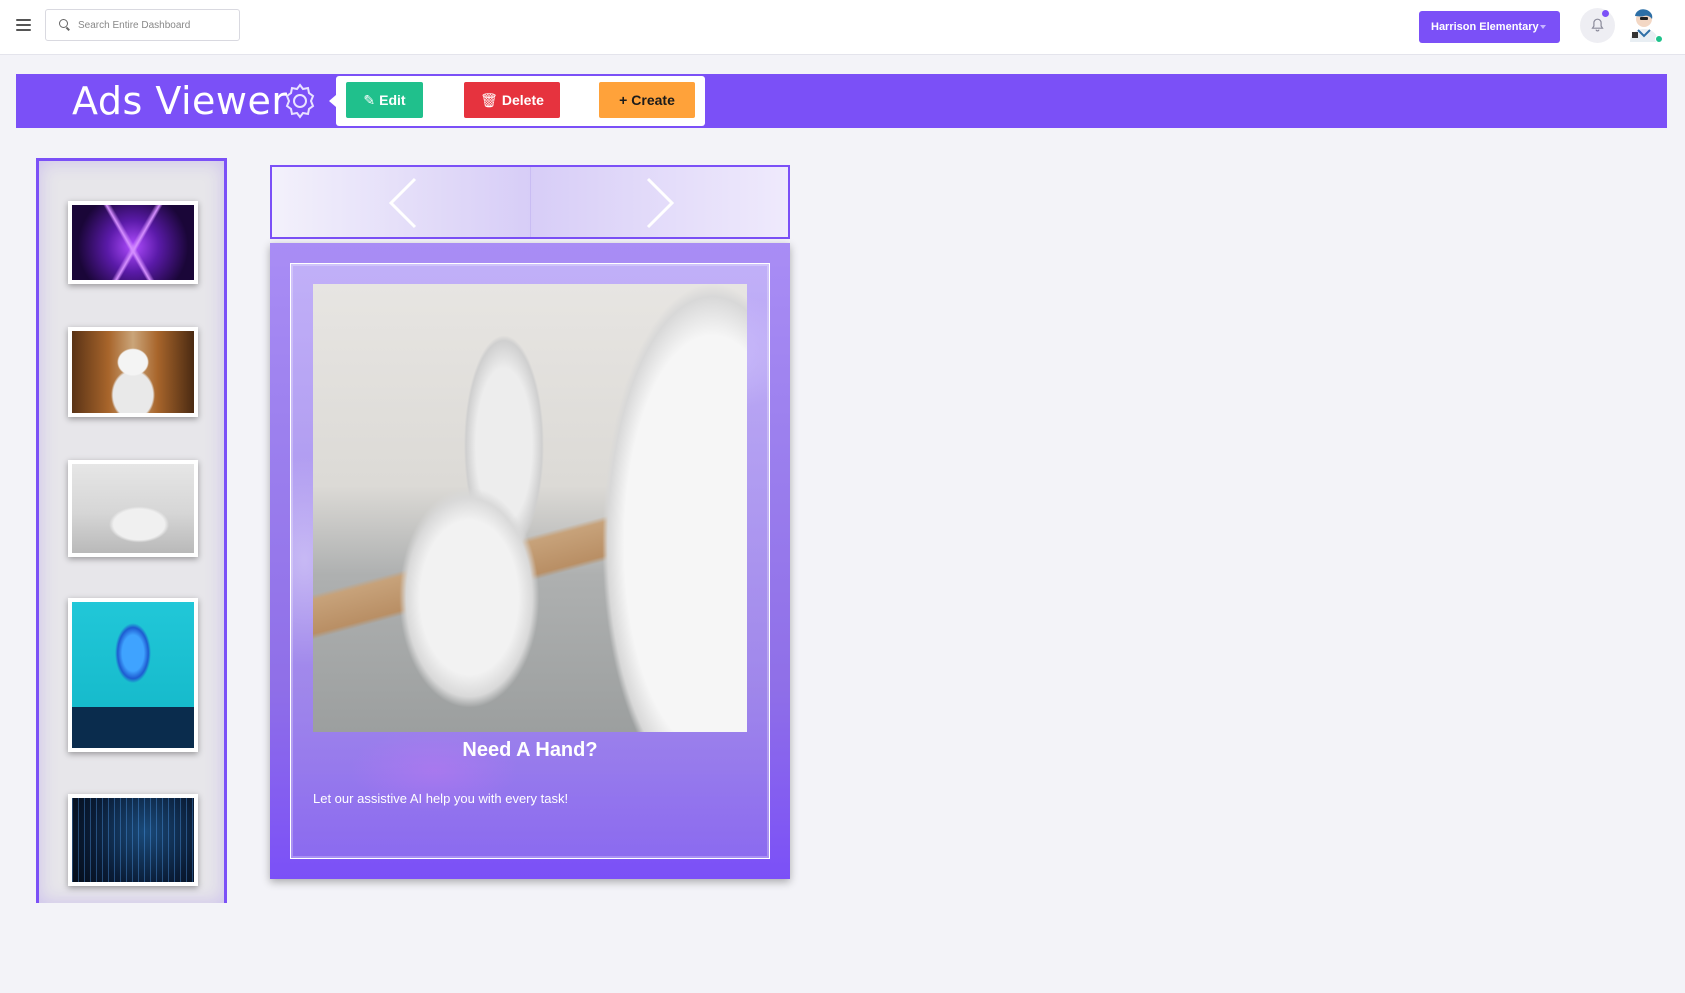 This screenshot has height=993, width=1685. I want to click on notifications-button, so click(1597, 25).